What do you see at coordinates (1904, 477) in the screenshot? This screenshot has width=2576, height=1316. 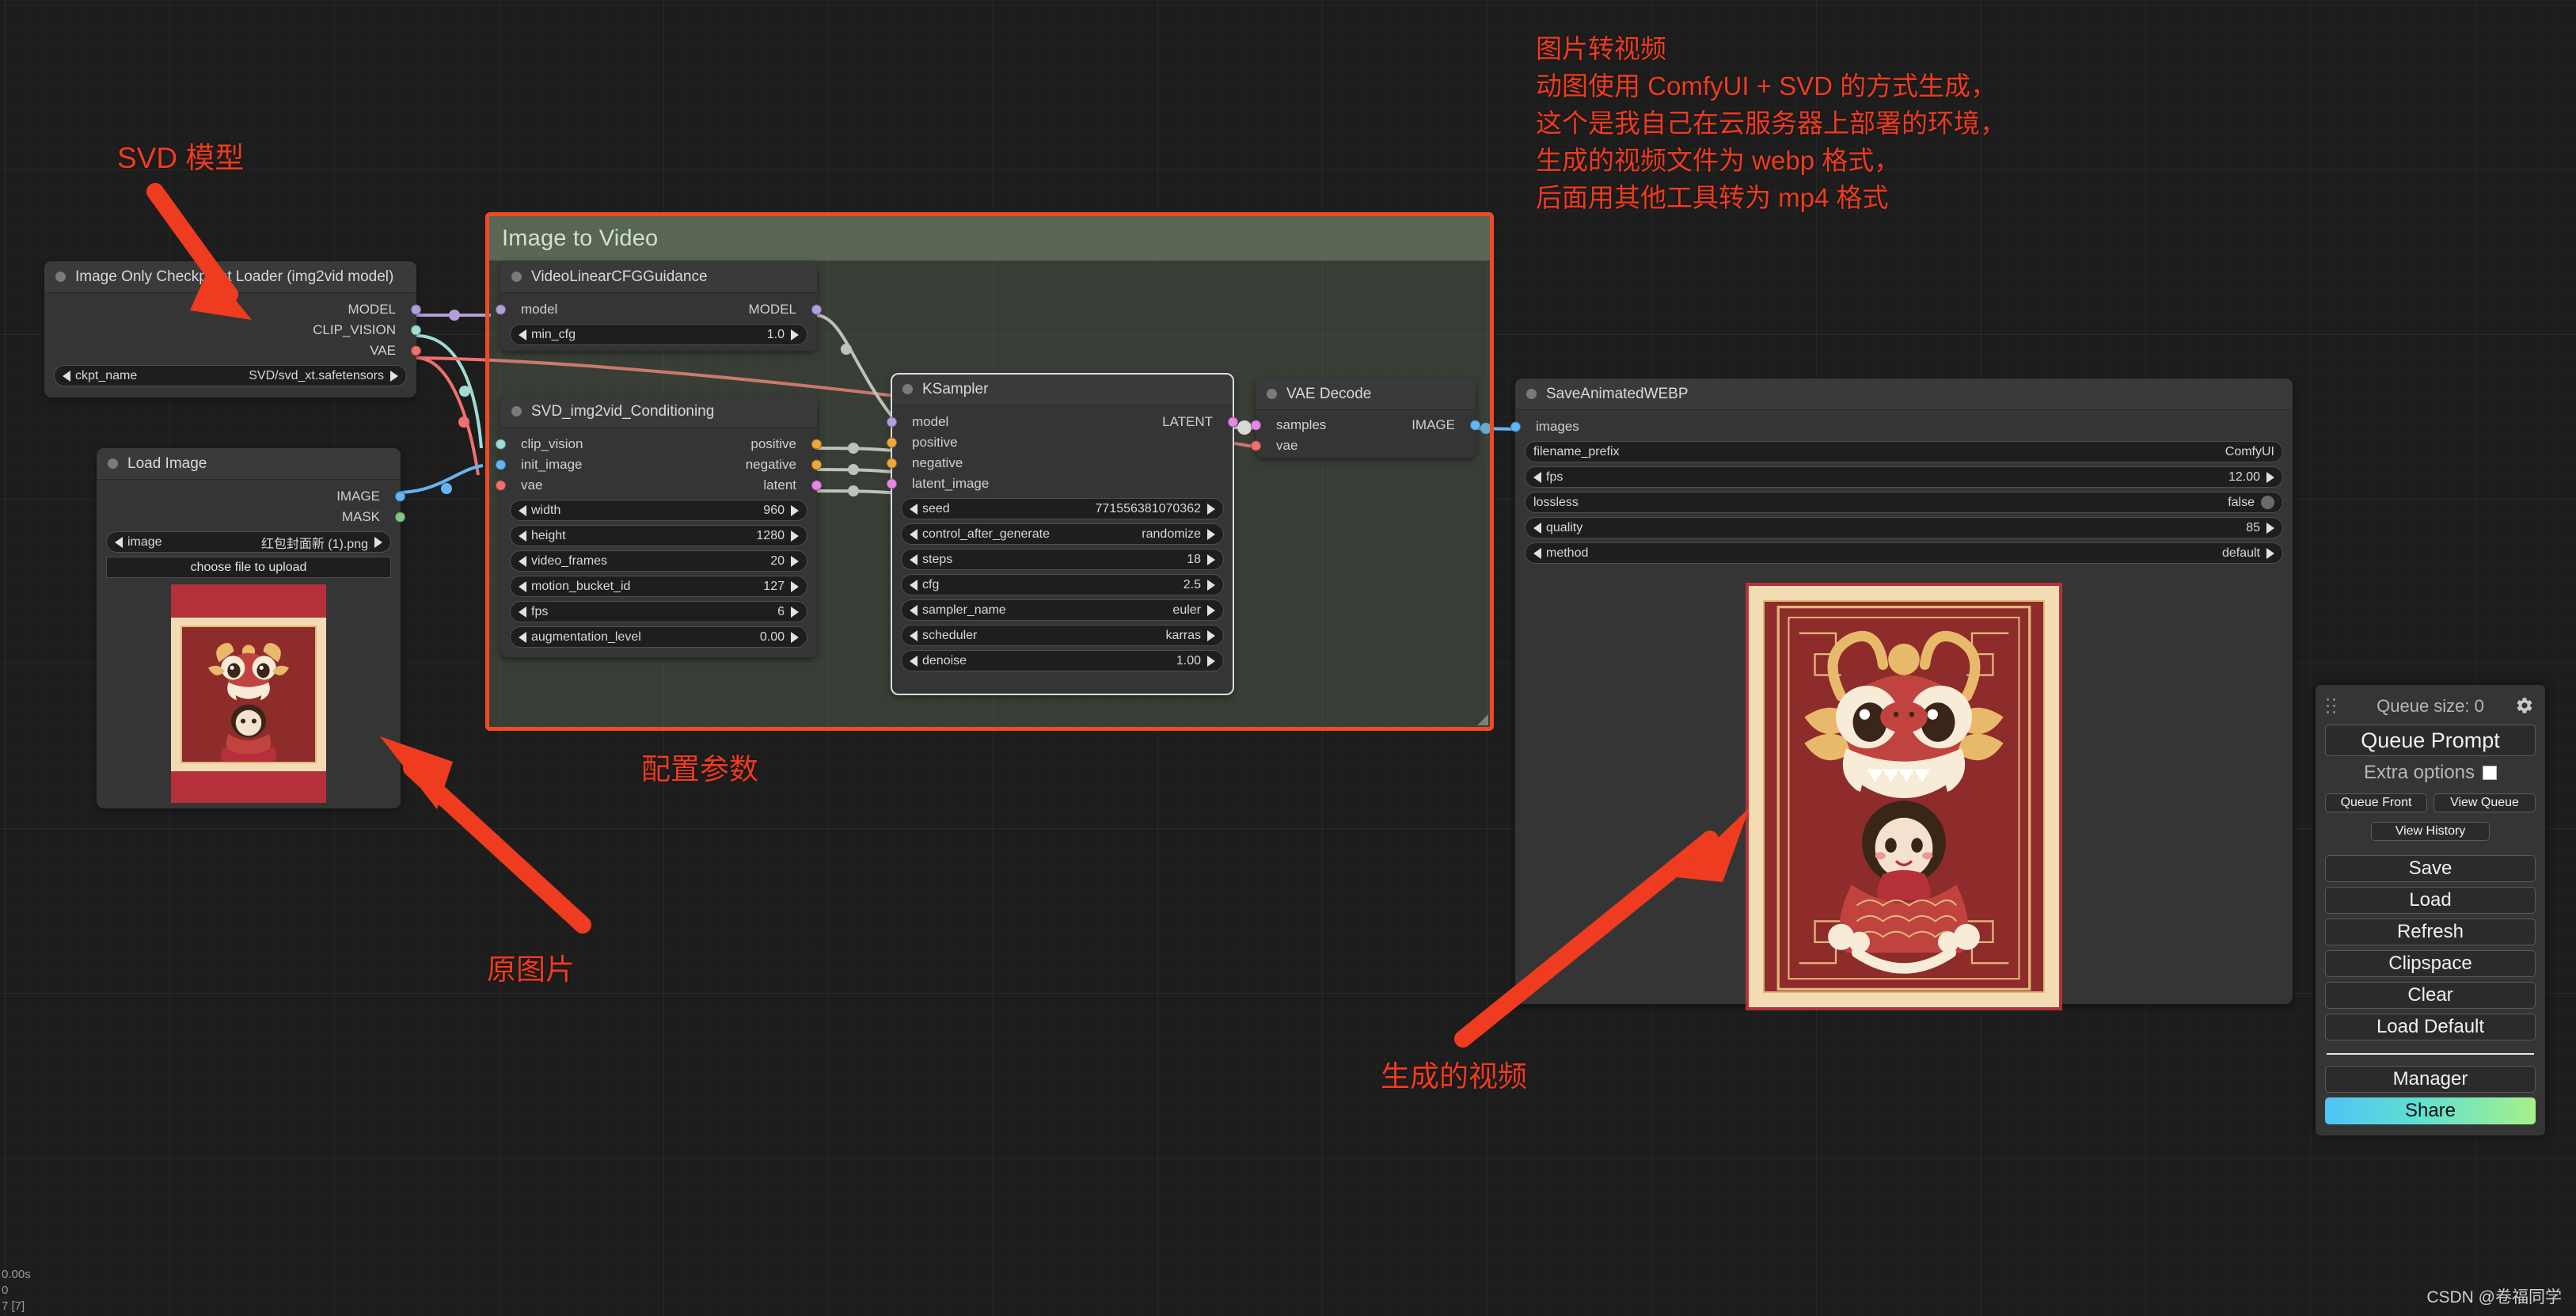 I see `widget-webp-fps: fps 12.00` at bounding box center [1904, 477].